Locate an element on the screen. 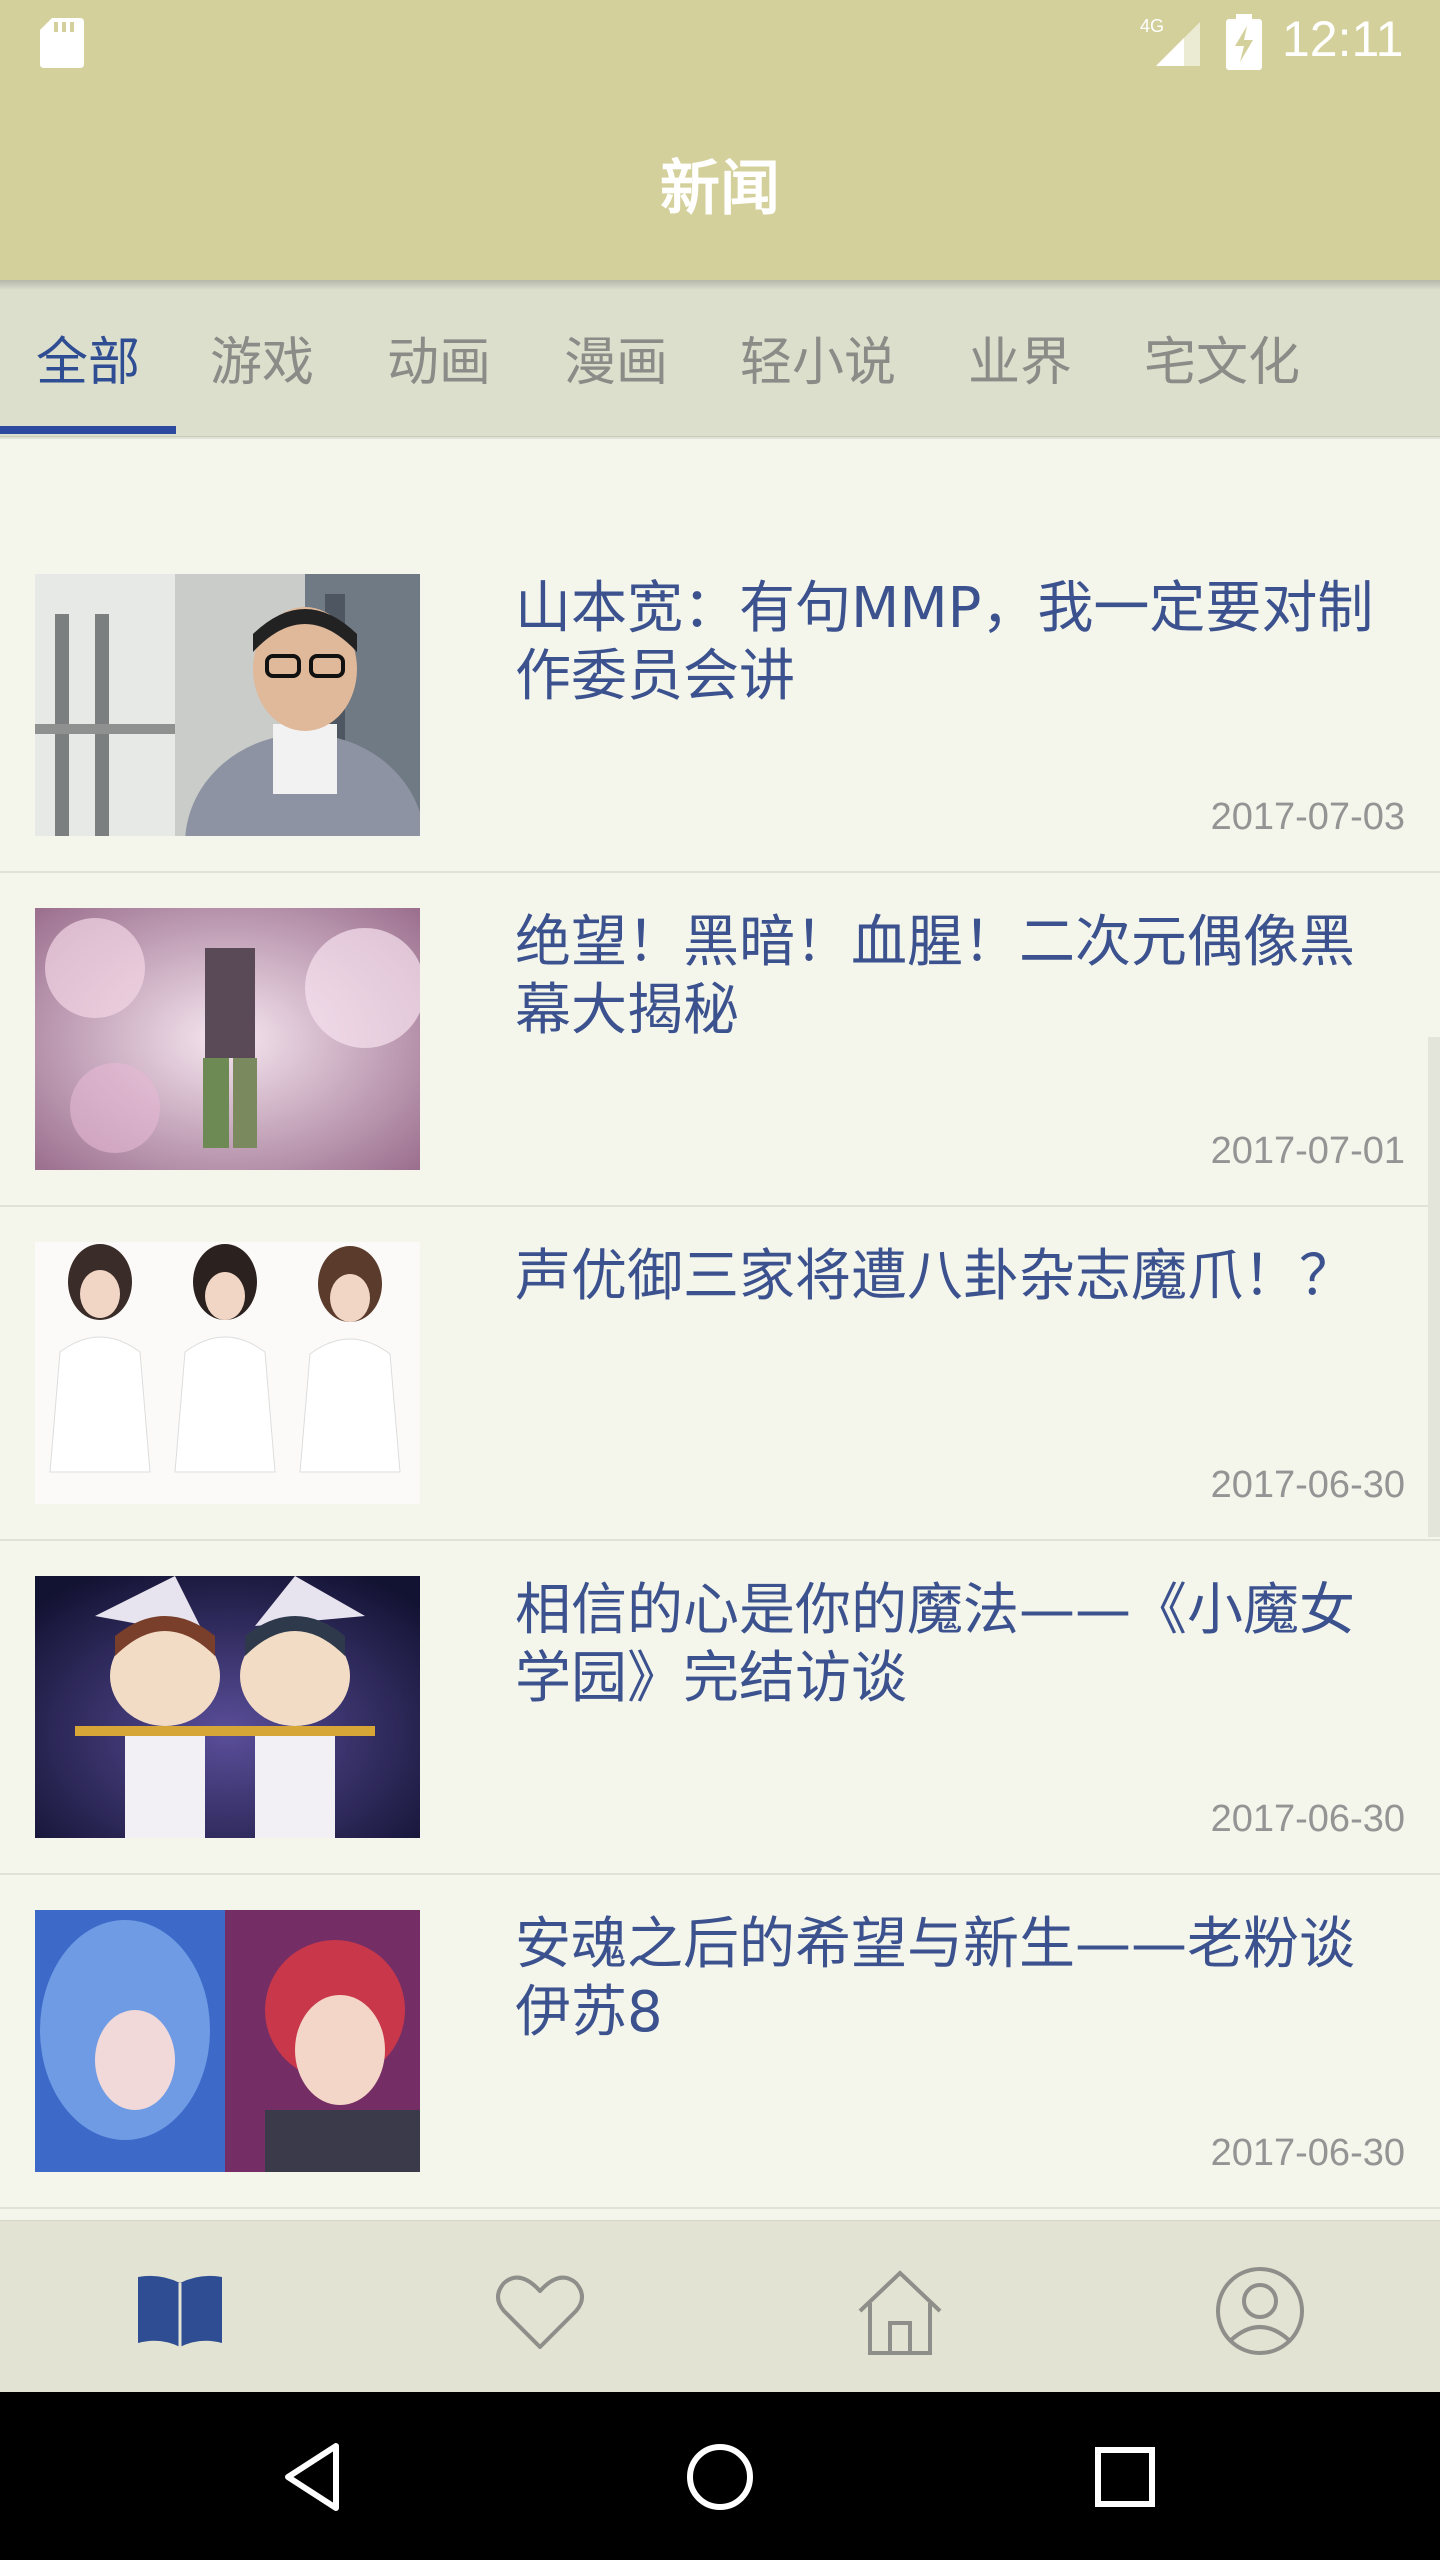  tab-games: 游戏 is located at coordinates (262, 357).